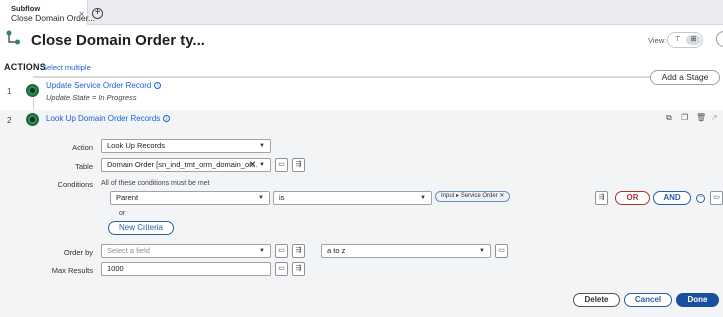 The width and height of the screenshot is (723, 317). I want to click on condition-operator-value: is, so click(282, 197).